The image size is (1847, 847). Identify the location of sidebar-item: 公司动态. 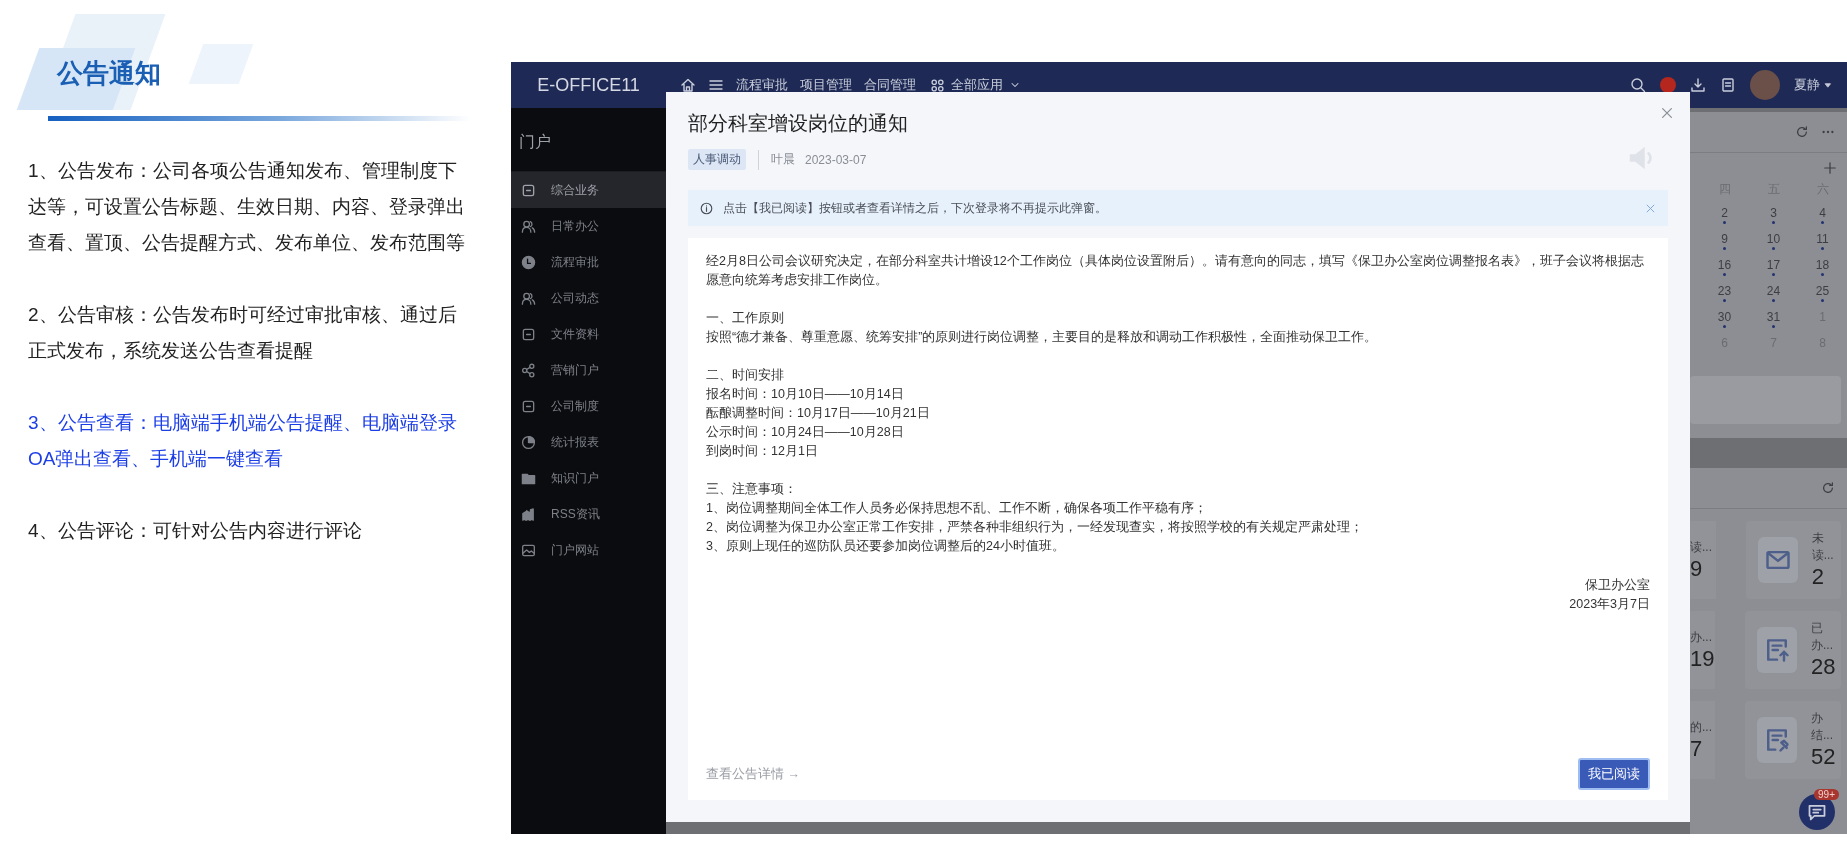
(588, 298).